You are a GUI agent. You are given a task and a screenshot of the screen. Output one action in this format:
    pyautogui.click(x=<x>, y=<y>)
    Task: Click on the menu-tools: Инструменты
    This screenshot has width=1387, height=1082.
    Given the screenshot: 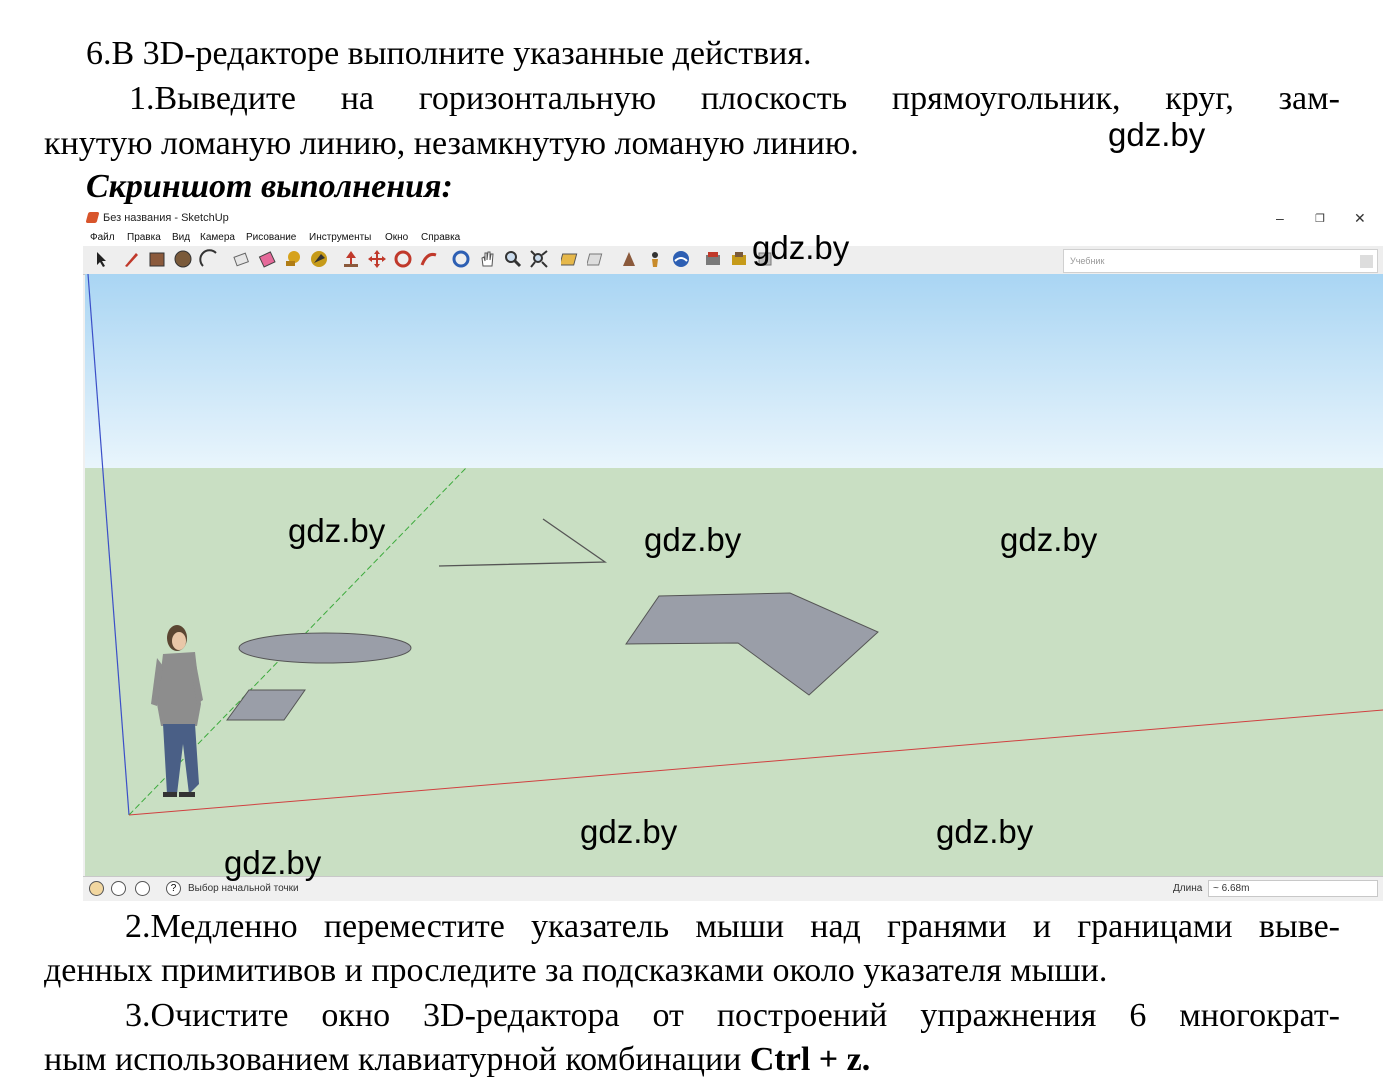 What is the action you would take?
    pyautogui.click(x=340, y=237)
    